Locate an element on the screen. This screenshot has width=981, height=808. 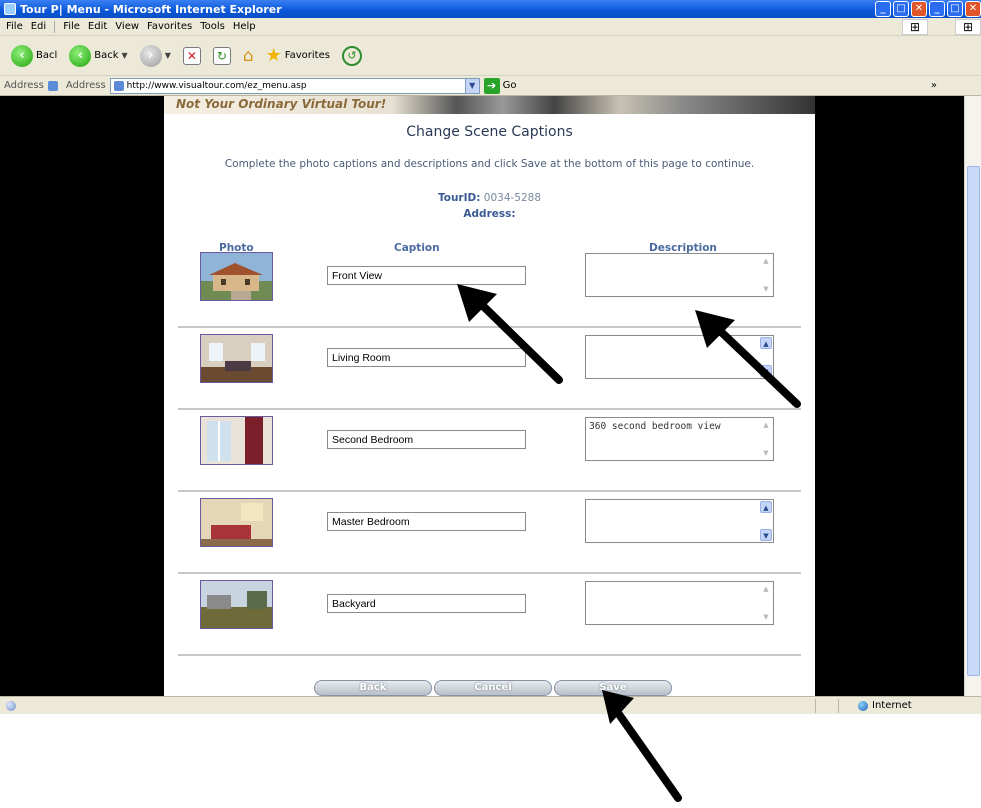
banner-image: Not Your Ordinary Virtual Tour! is located at coordinates (489, 105).